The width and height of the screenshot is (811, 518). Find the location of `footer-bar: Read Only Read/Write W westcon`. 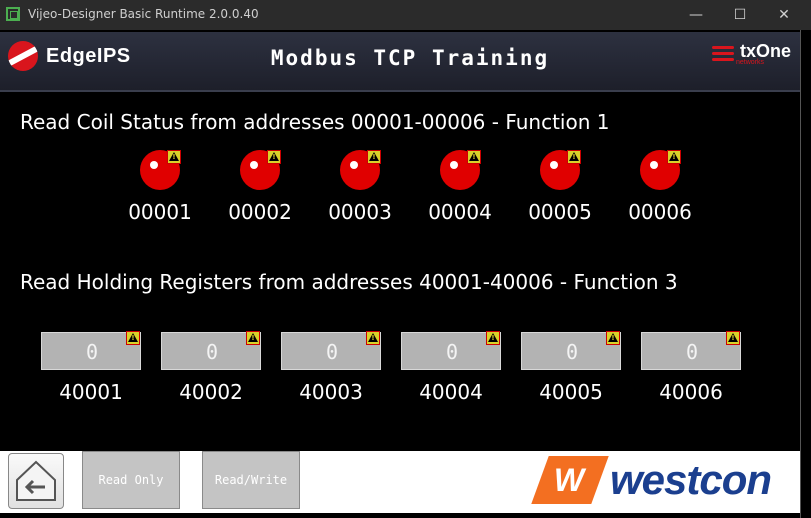

footer-bar: Read Only Read/Write W westcon is located at coordinates (400, 482).